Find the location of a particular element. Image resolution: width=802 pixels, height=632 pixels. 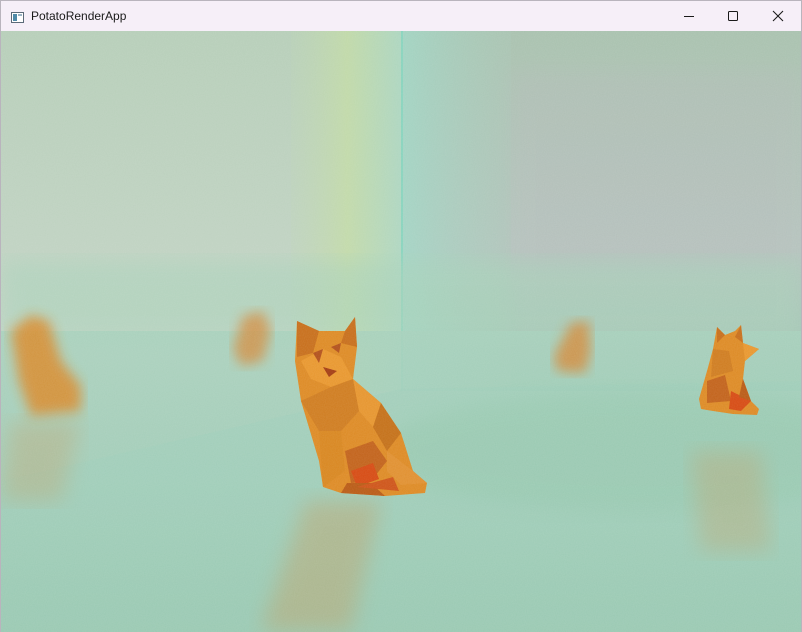

maximize-button is located at coordinates (733, 16).